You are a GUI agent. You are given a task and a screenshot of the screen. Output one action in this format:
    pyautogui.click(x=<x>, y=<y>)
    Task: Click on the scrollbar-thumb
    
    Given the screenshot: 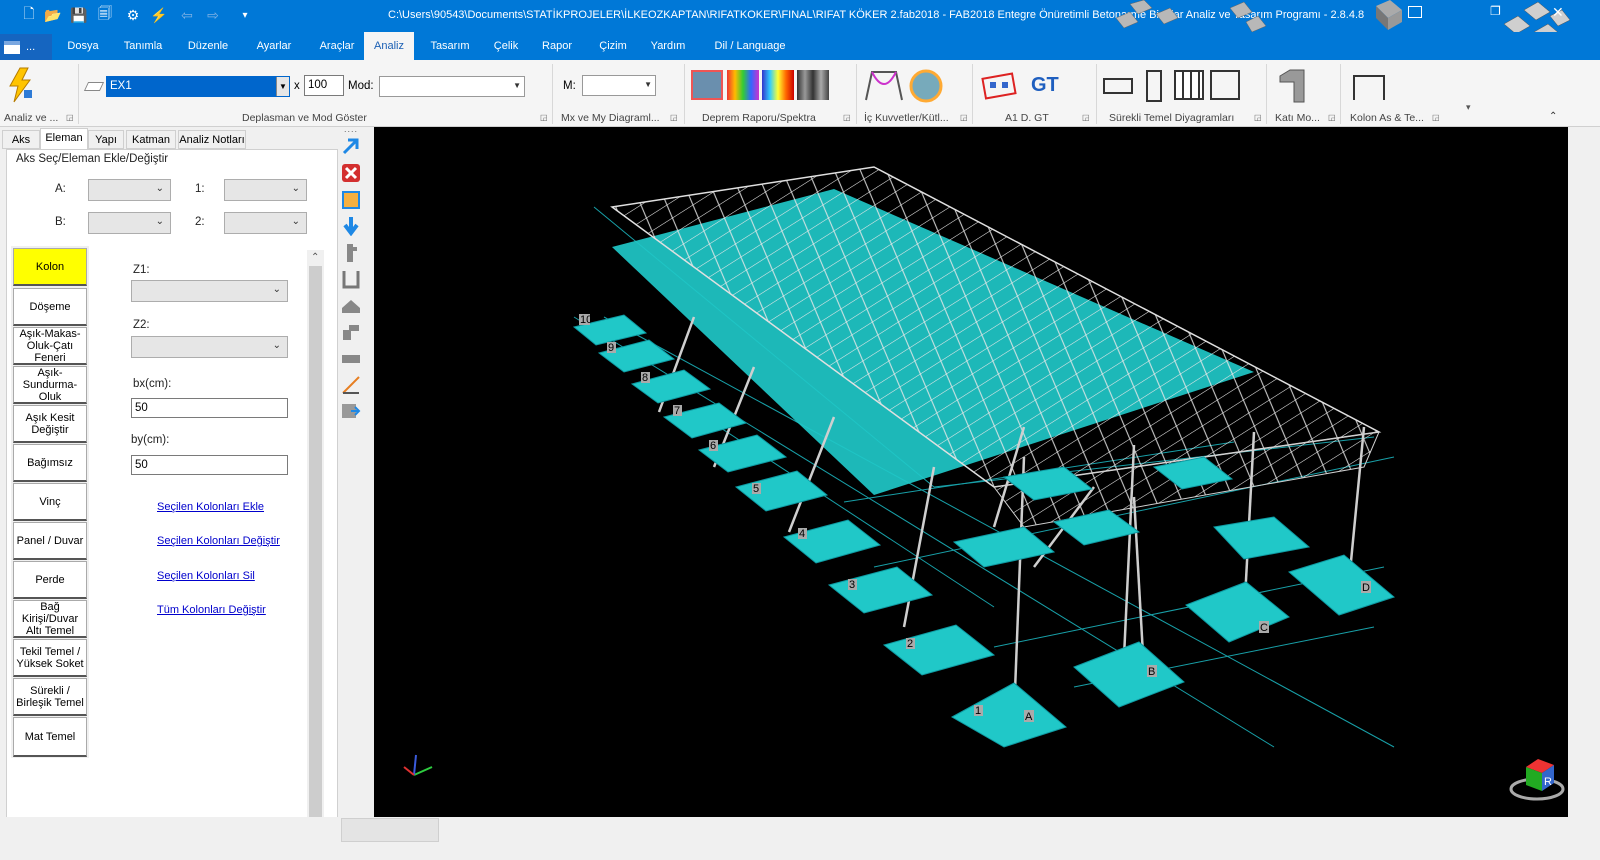 What is the action you would take?
    pyautogui.click(x=315, y=553)
    